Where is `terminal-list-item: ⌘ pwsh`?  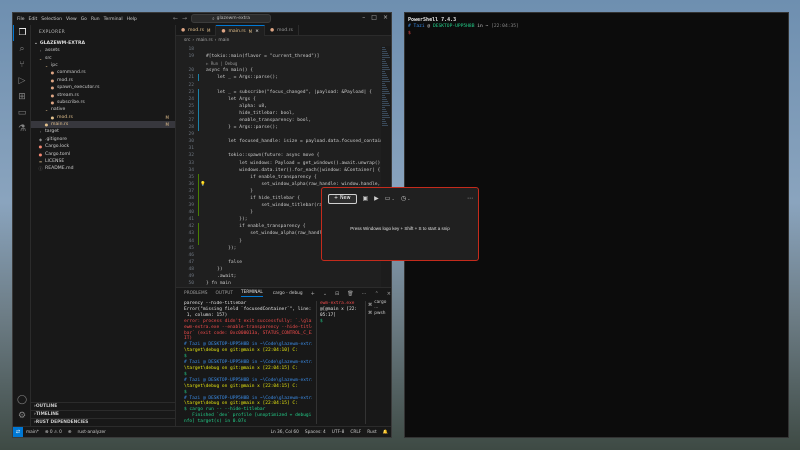 terminal-list-item: ⌘ pwsh is located at coordinates (379, 313).